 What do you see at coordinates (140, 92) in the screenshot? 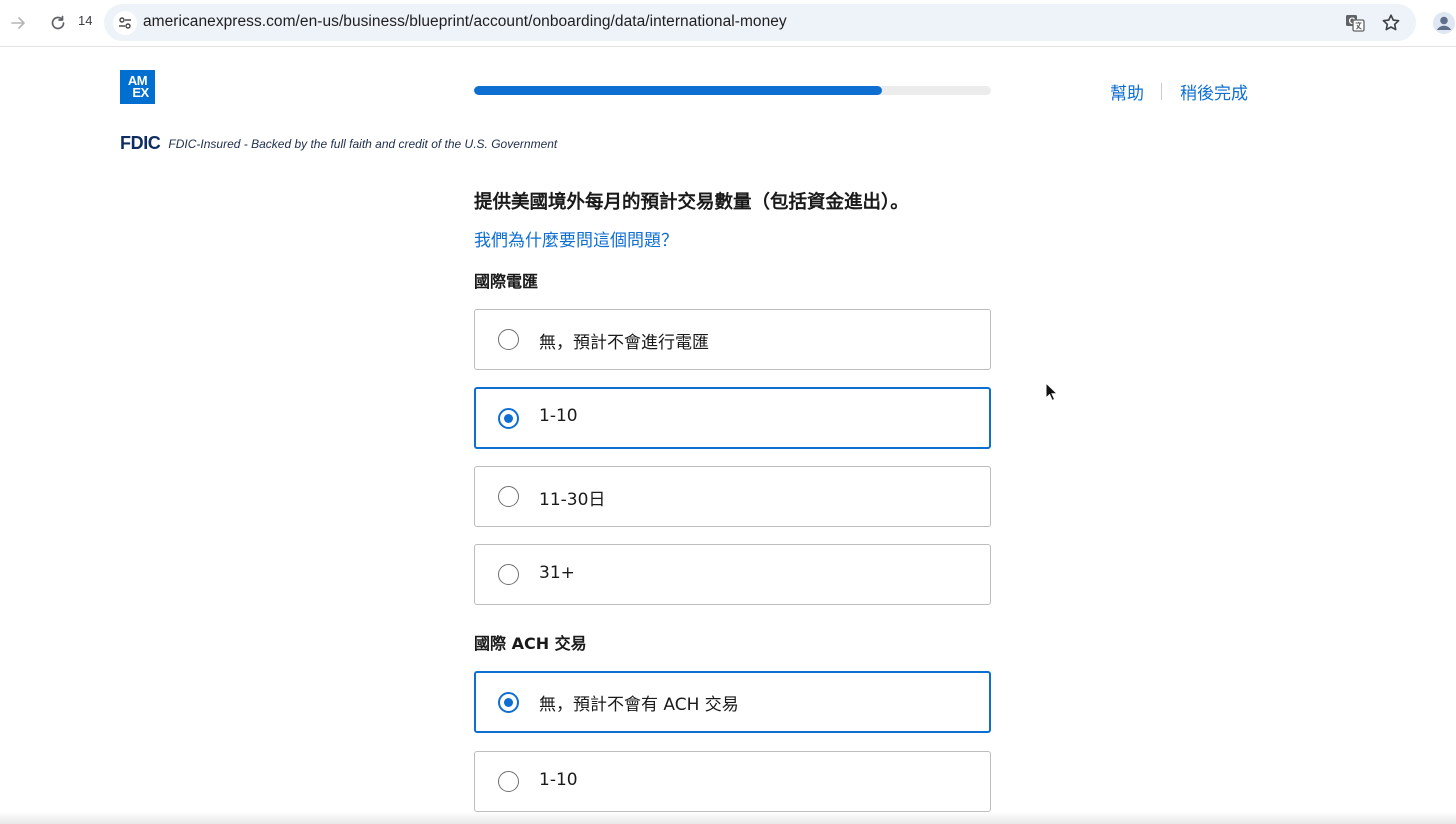
I see `logo-line-2: EX` at bounding box center [140, 92].